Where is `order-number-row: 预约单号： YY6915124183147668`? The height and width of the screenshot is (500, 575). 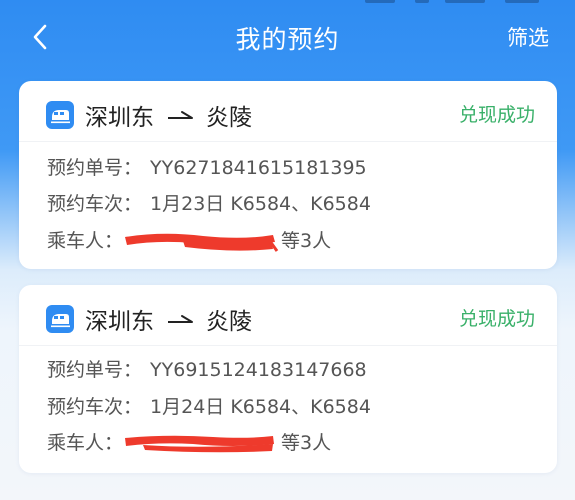
order-number-row: 预约单号： YY6915124183147668 is located at coordinates (207, 368).